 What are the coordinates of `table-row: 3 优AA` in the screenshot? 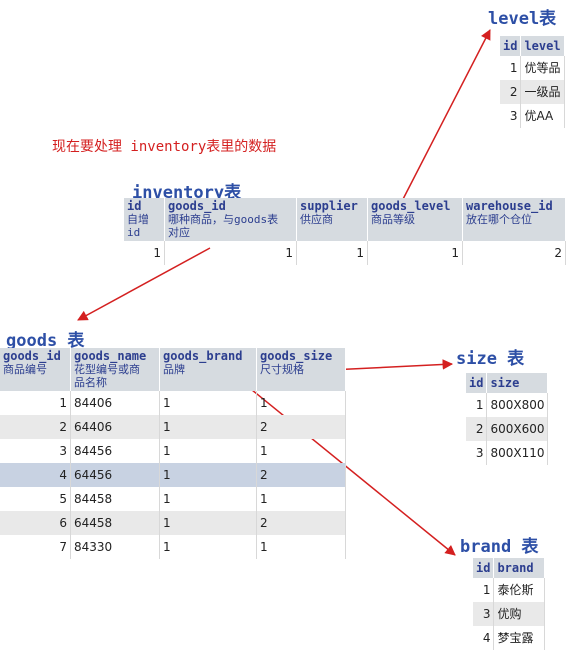 It's located at (532, 116).